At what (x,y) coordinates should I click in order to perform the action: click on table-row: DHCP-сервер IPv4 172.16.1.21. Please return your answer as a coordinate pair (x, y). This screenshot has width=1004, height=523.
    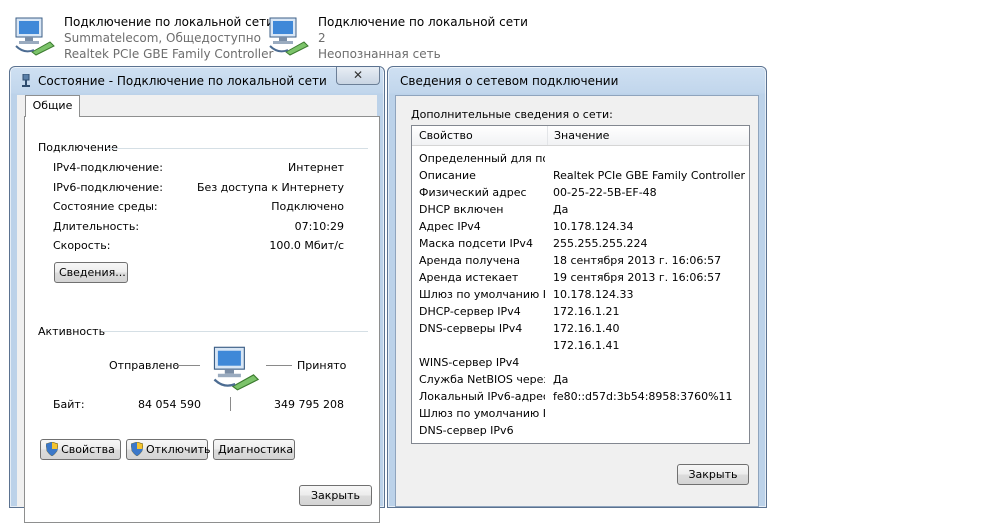
    Looking at the image, I should click on (580, 311).